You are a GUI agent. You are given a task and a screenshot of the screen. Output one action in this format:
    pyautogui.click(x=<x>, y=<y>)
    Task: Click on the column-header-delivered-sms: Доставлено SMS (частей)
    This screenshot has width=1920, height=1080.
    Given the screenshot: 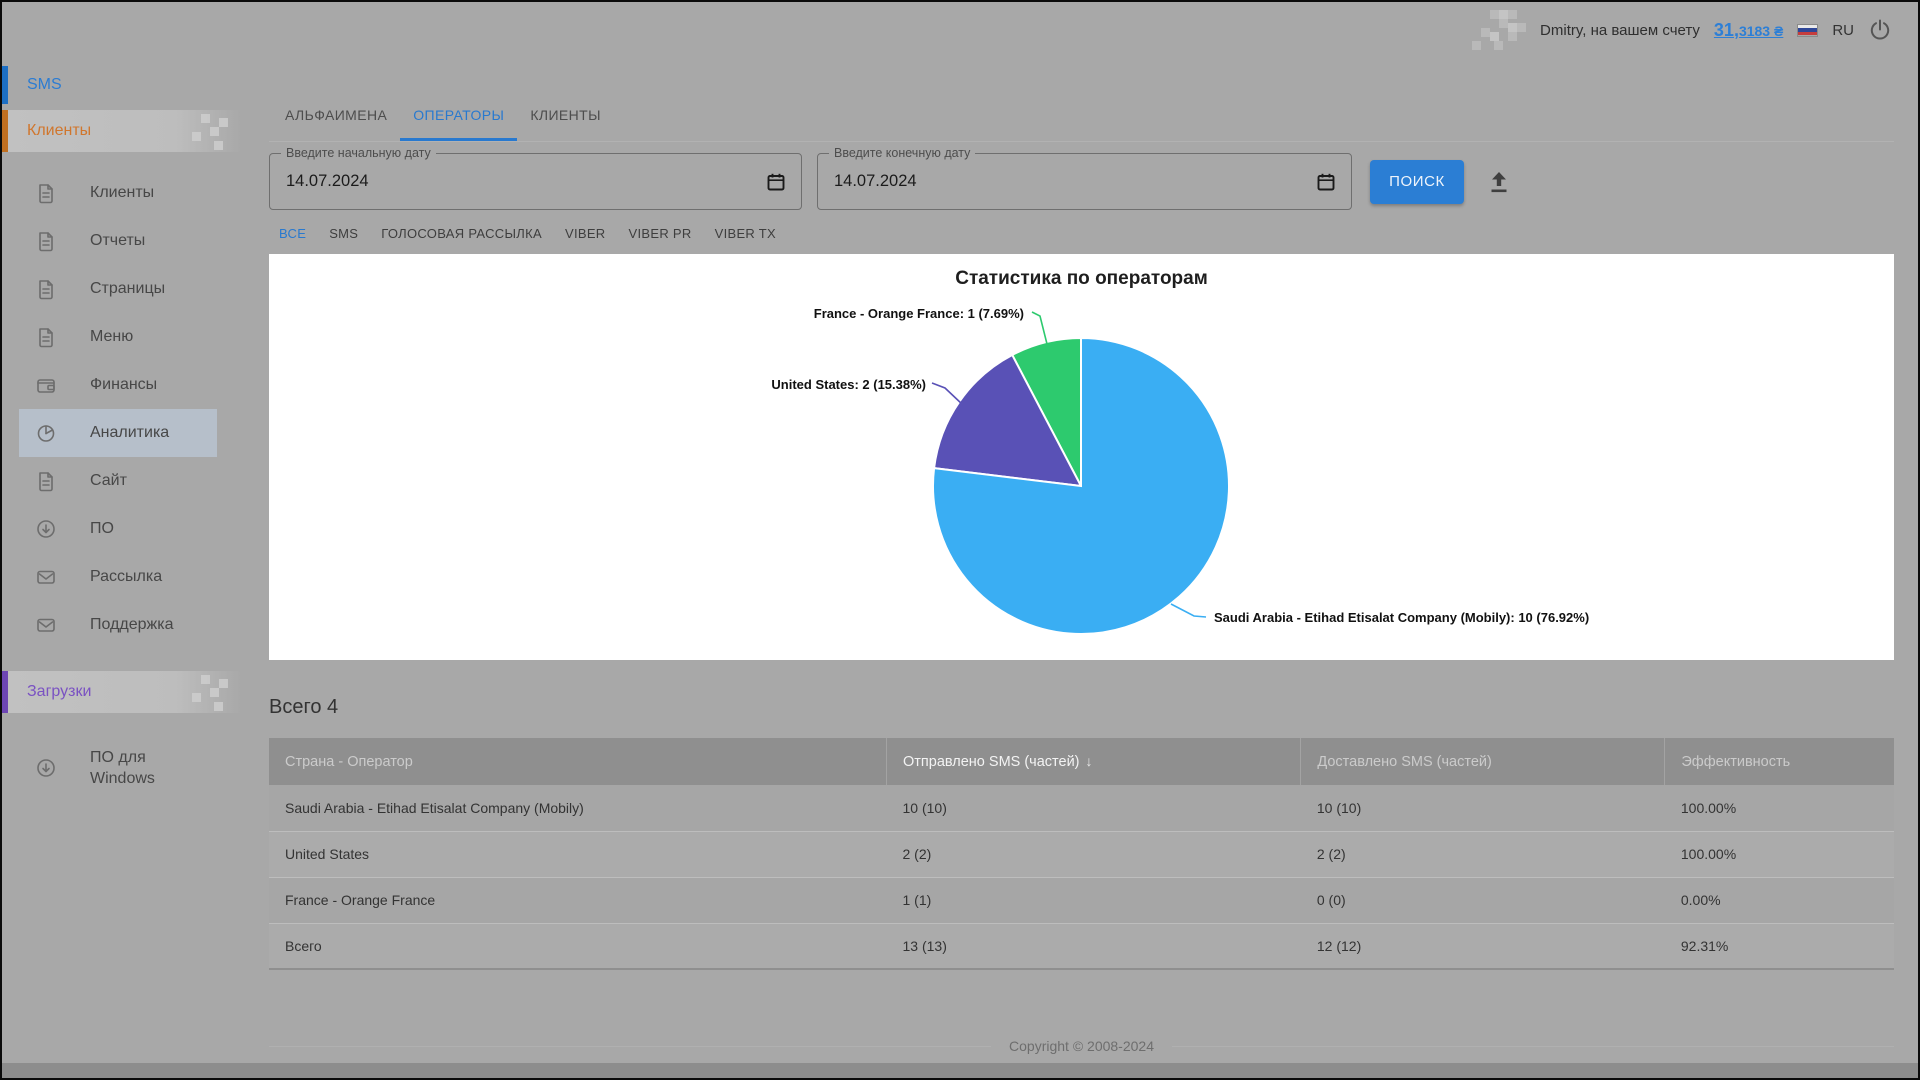 What is the action you would take?
    pyautogui.click(x=1482, y=761)
    